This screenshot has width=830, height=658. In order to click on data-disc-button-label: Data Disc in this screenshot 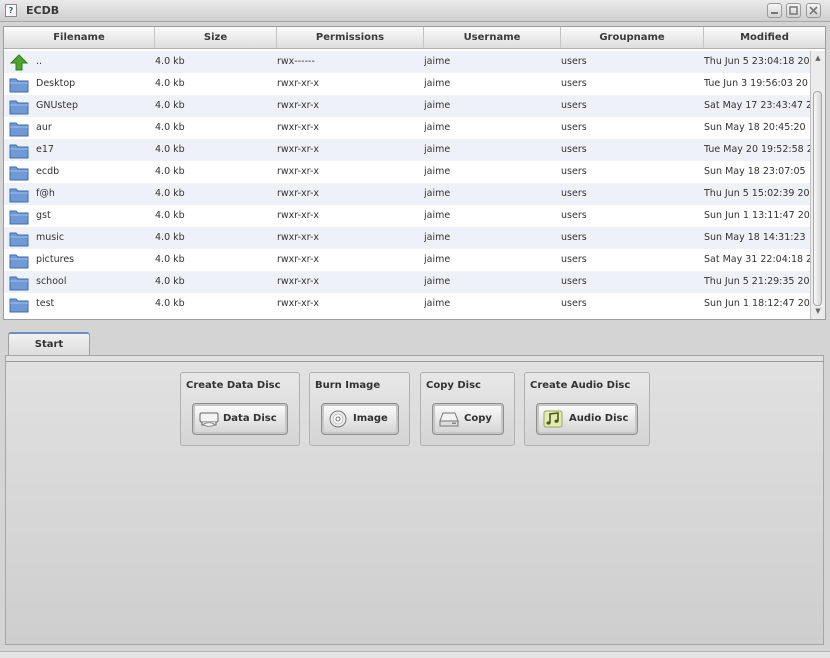, I will do `click(250, 418)`.